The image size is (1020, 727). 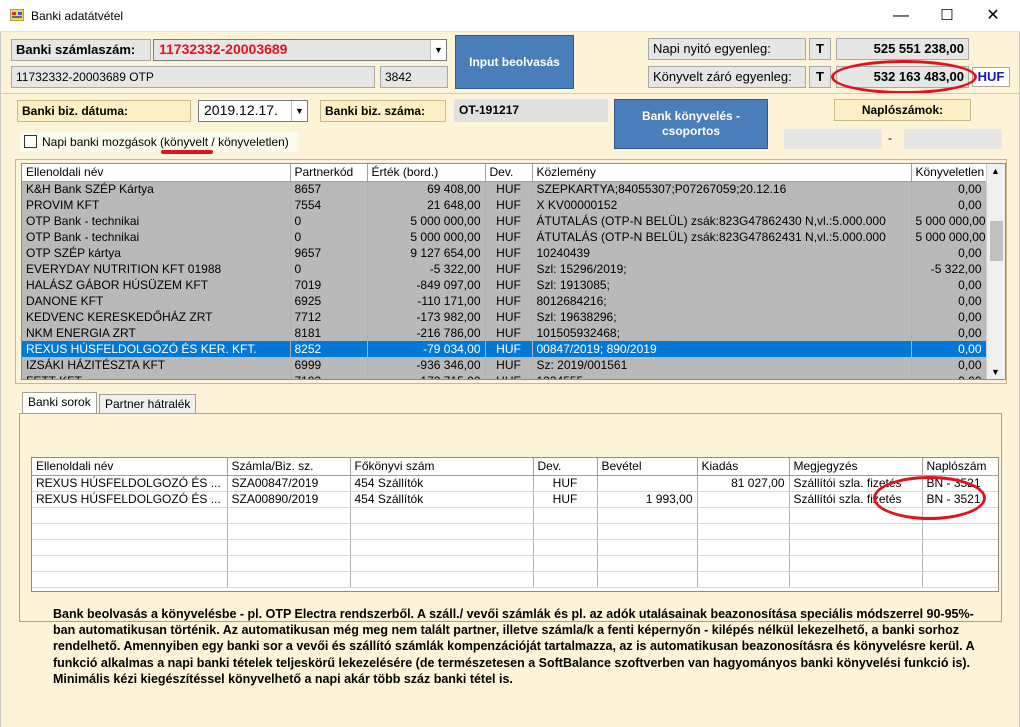 What do you see at coordinates (426, 173) in the screenshot?
I see `column-header: Érték (bord.)` at bounding box center [426, 173].